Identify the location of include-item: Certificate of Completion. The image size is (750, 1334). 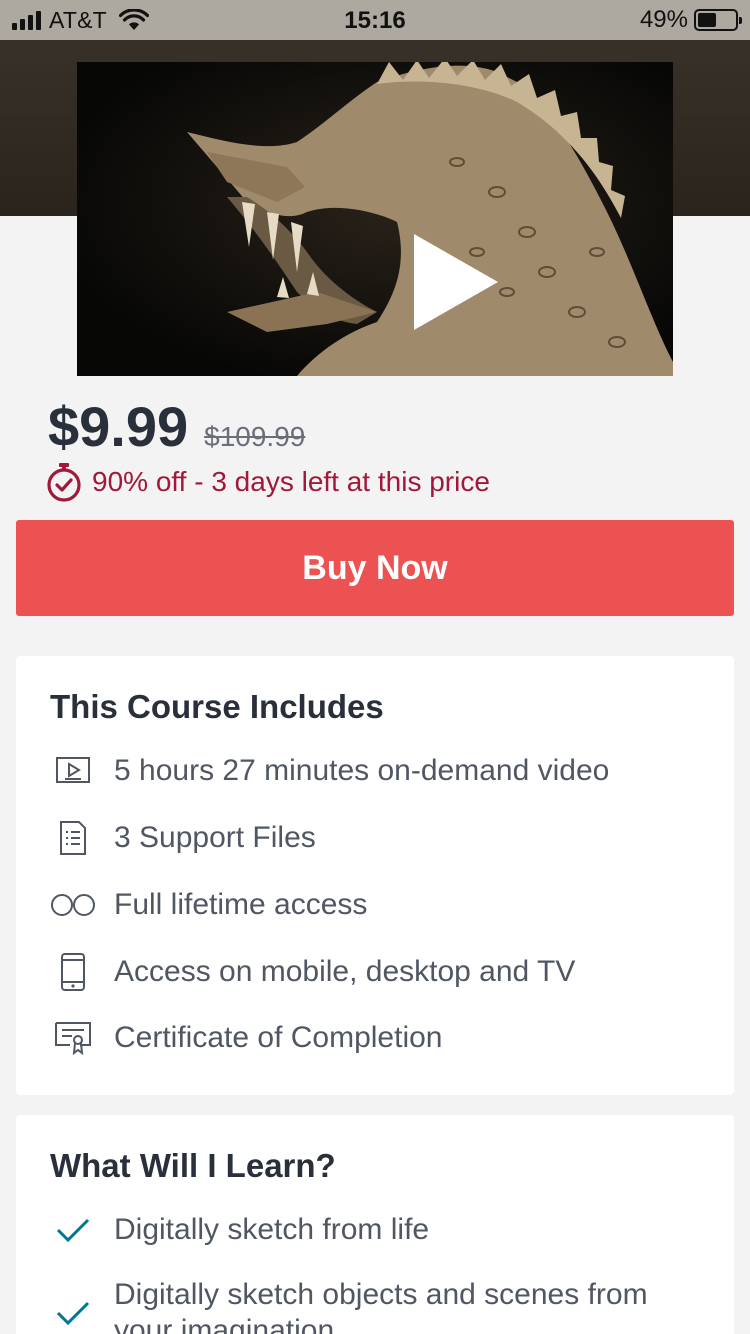
(245, 1038).